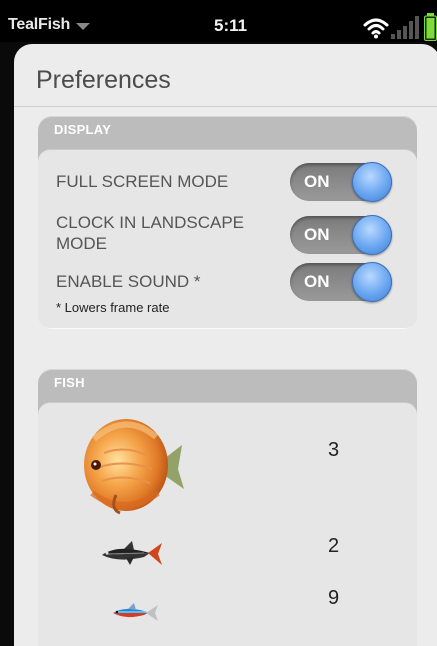  I want to click on clock-in-landscape-mode-label: CLOCK IN LANDSCAPE MODE, so click(150, 233).